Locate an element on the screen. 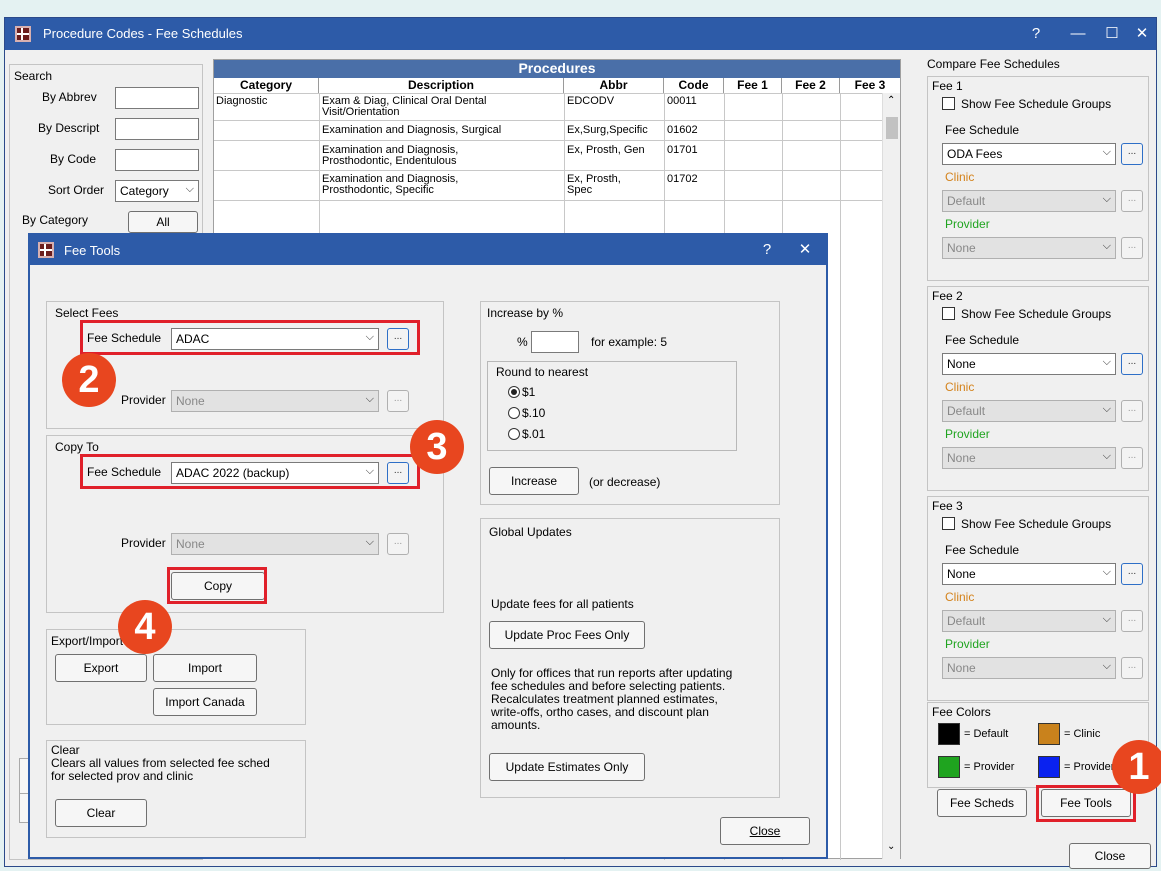  by-descript-input is located at coordinates (157, 129).